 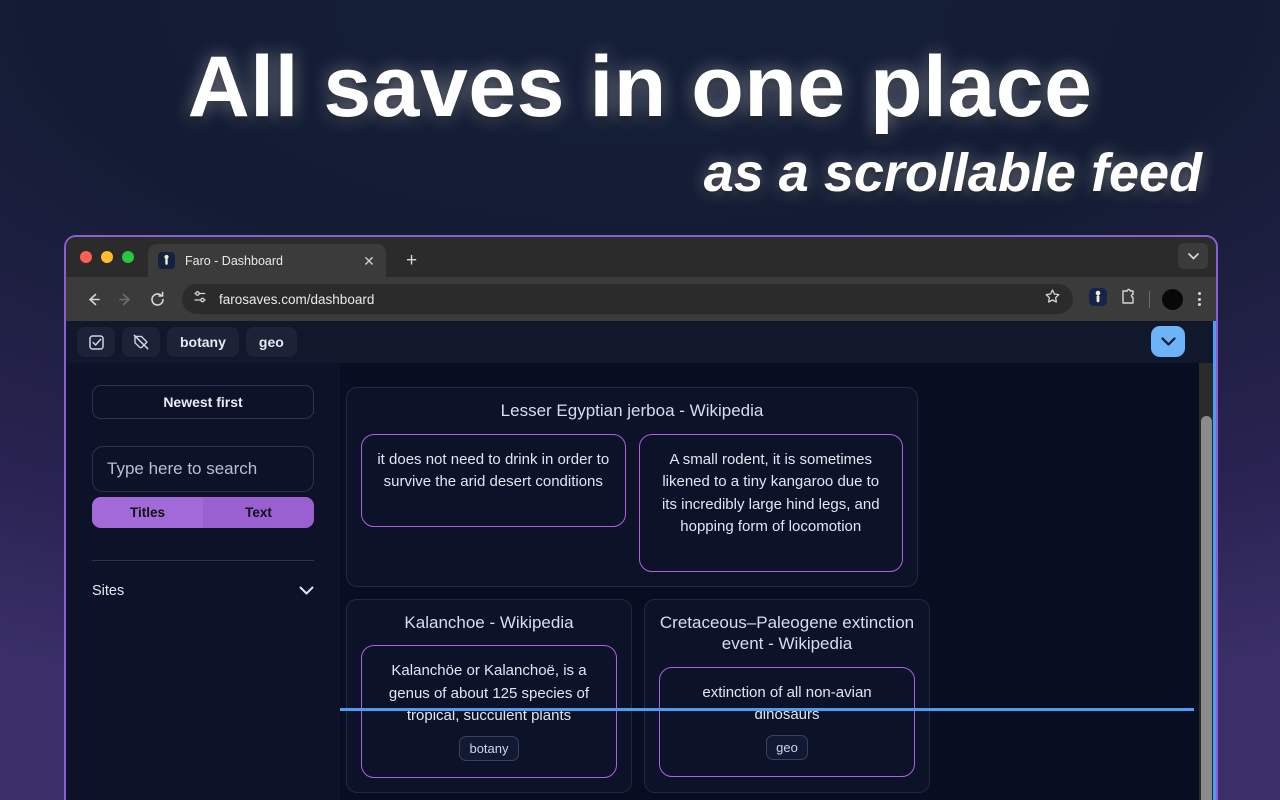 What do you see at coordinates (128, 257) in the screenshot?
I see `maximize-window-button` at bounding box center [128, 257].